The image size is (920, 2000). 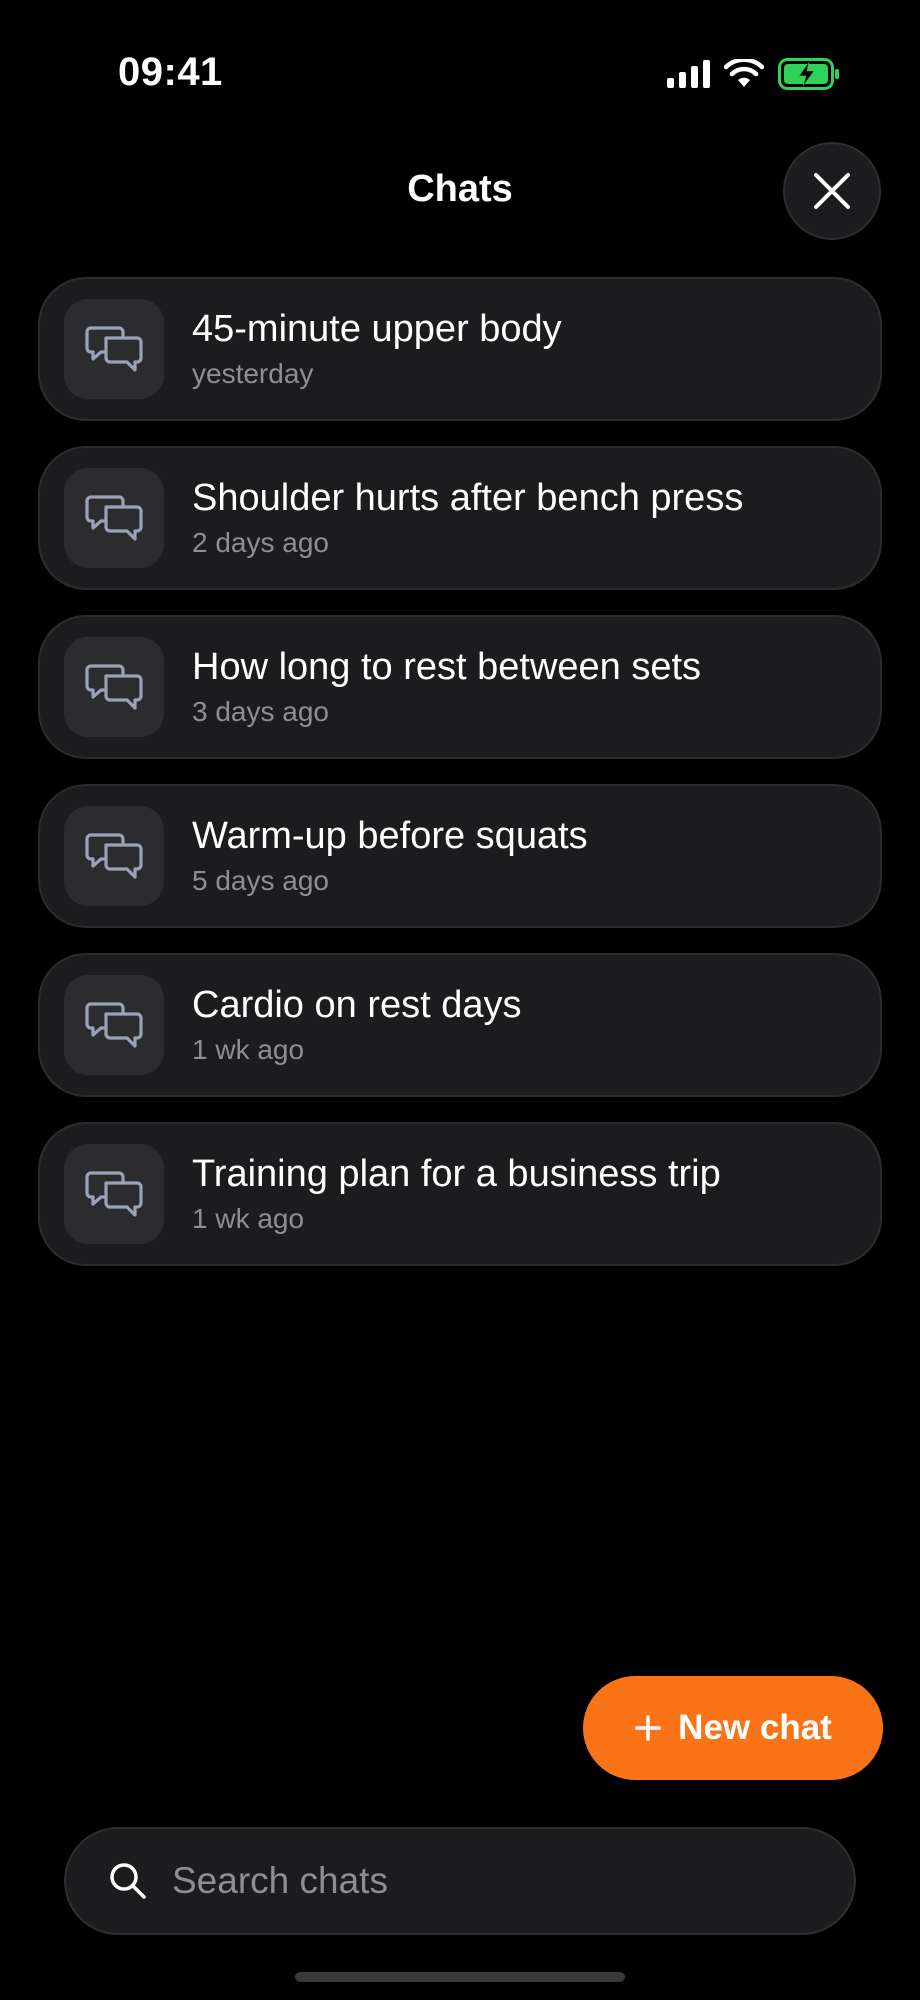 I want to click on search-input, so click(x=492, y=1881).